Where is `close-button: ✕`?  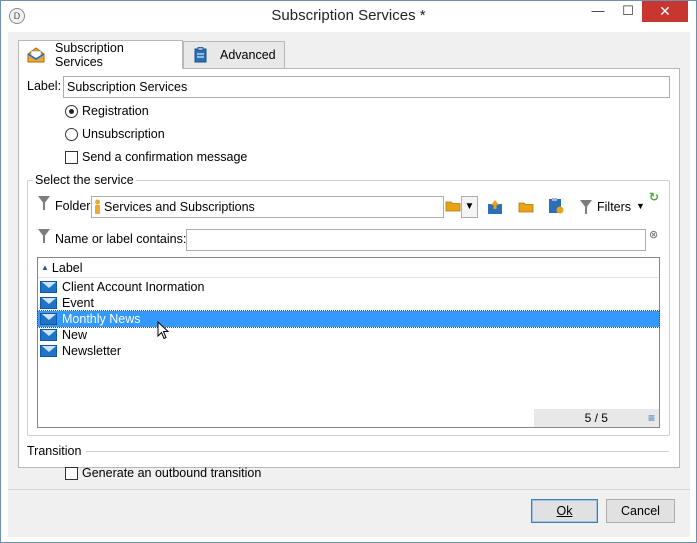 close-button: ✕ is located at coordinates (665, 11).